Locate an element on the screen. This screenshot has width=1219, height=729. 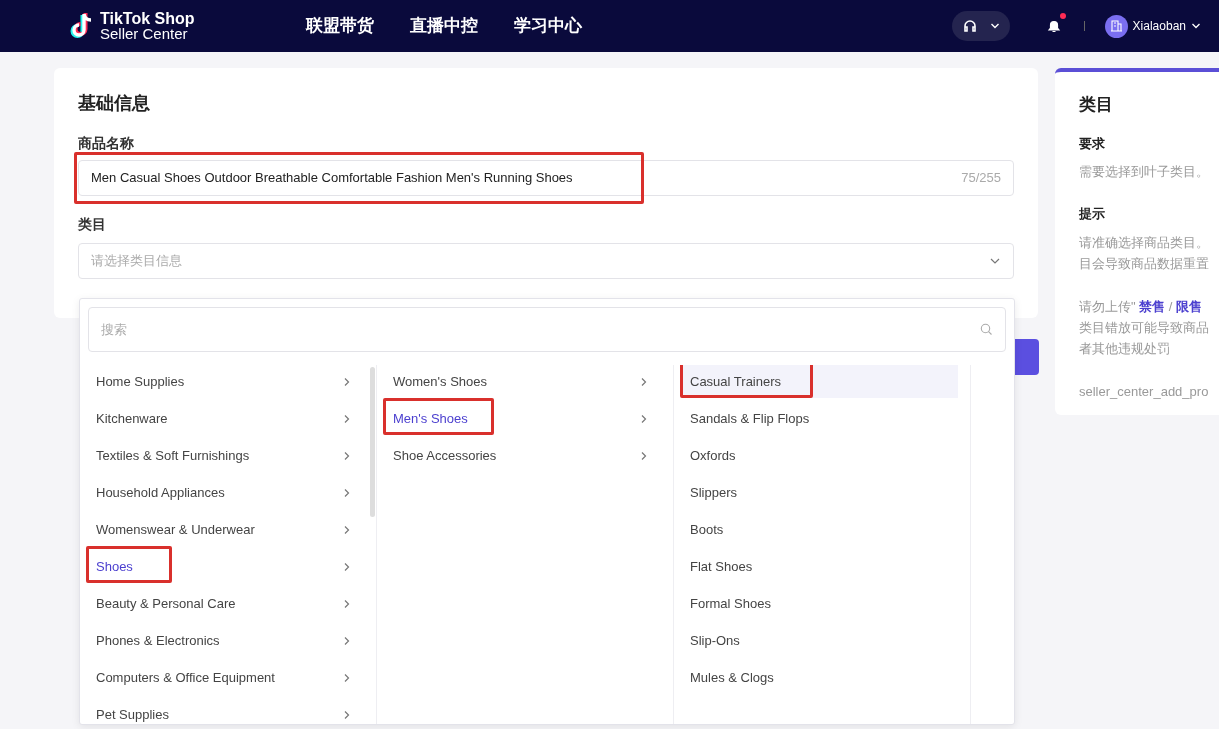
user-menu: Xialaoban is located at coordinates (1152, 26).